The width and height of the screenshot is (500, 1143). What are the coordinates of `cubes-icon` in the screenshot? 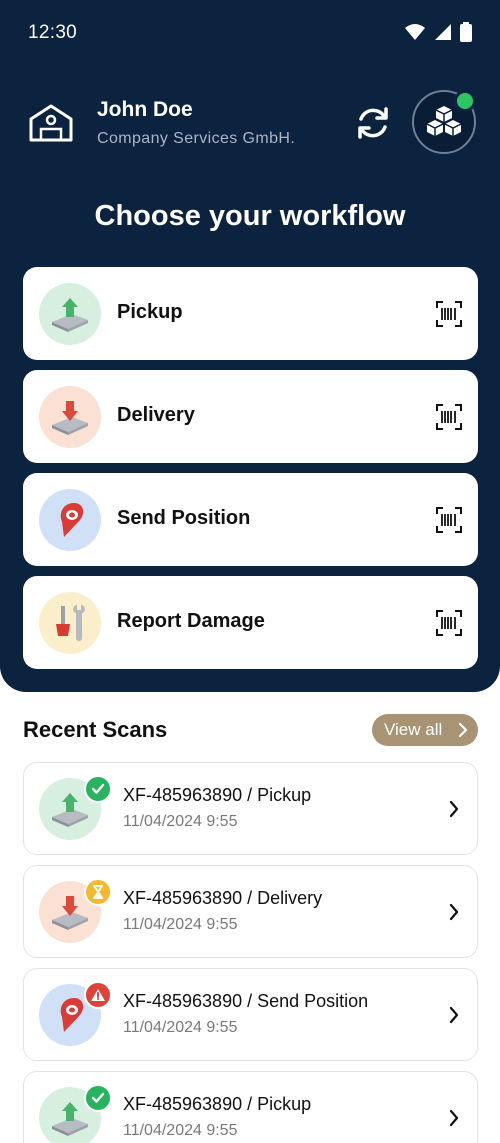 It's located at (444, 121).